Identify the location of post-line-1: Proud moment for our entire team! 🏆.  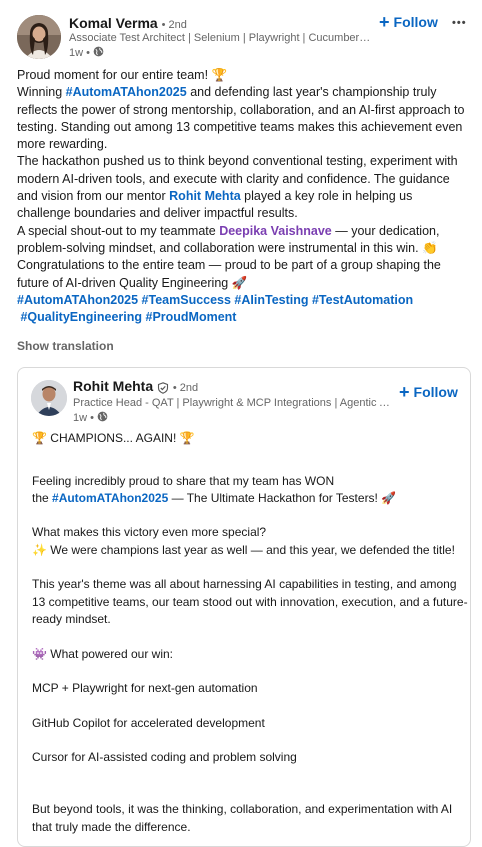
(122, 75).